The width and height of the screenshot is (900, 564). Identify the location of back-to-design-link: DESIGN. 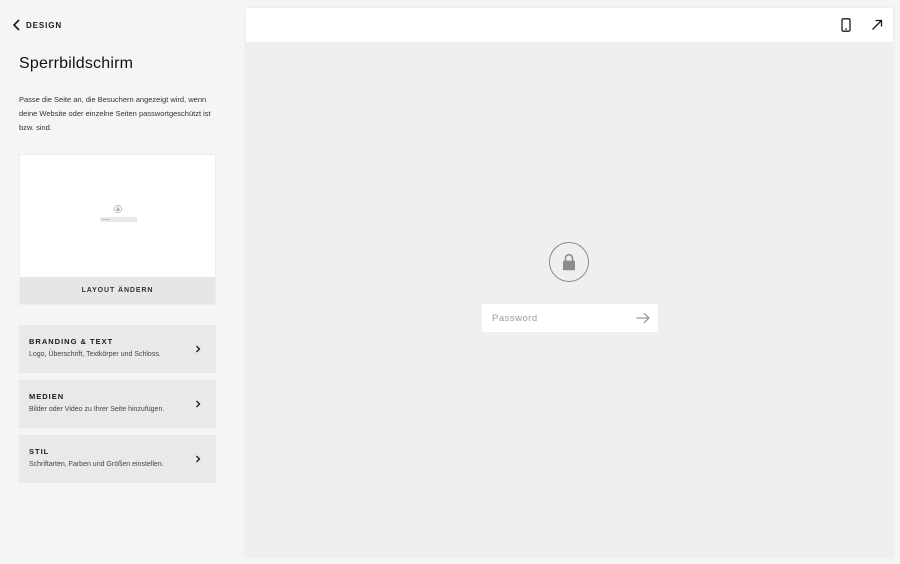
(37, 25).